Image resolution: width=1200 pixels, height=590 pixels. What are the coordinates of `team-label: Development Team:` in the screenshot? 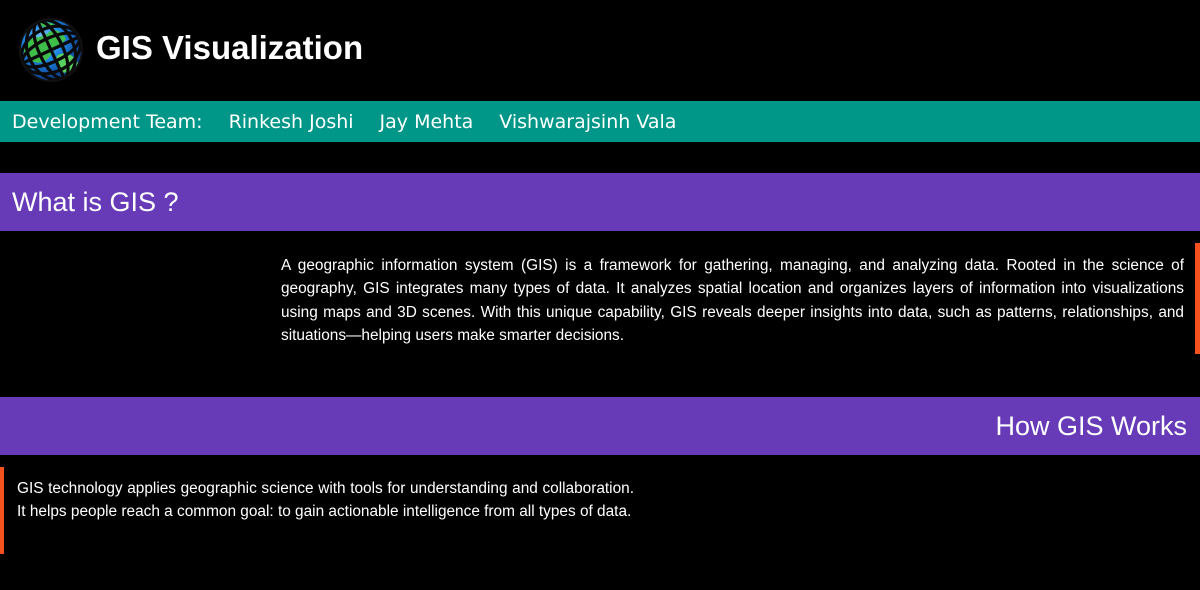 It's located at (107, 121).